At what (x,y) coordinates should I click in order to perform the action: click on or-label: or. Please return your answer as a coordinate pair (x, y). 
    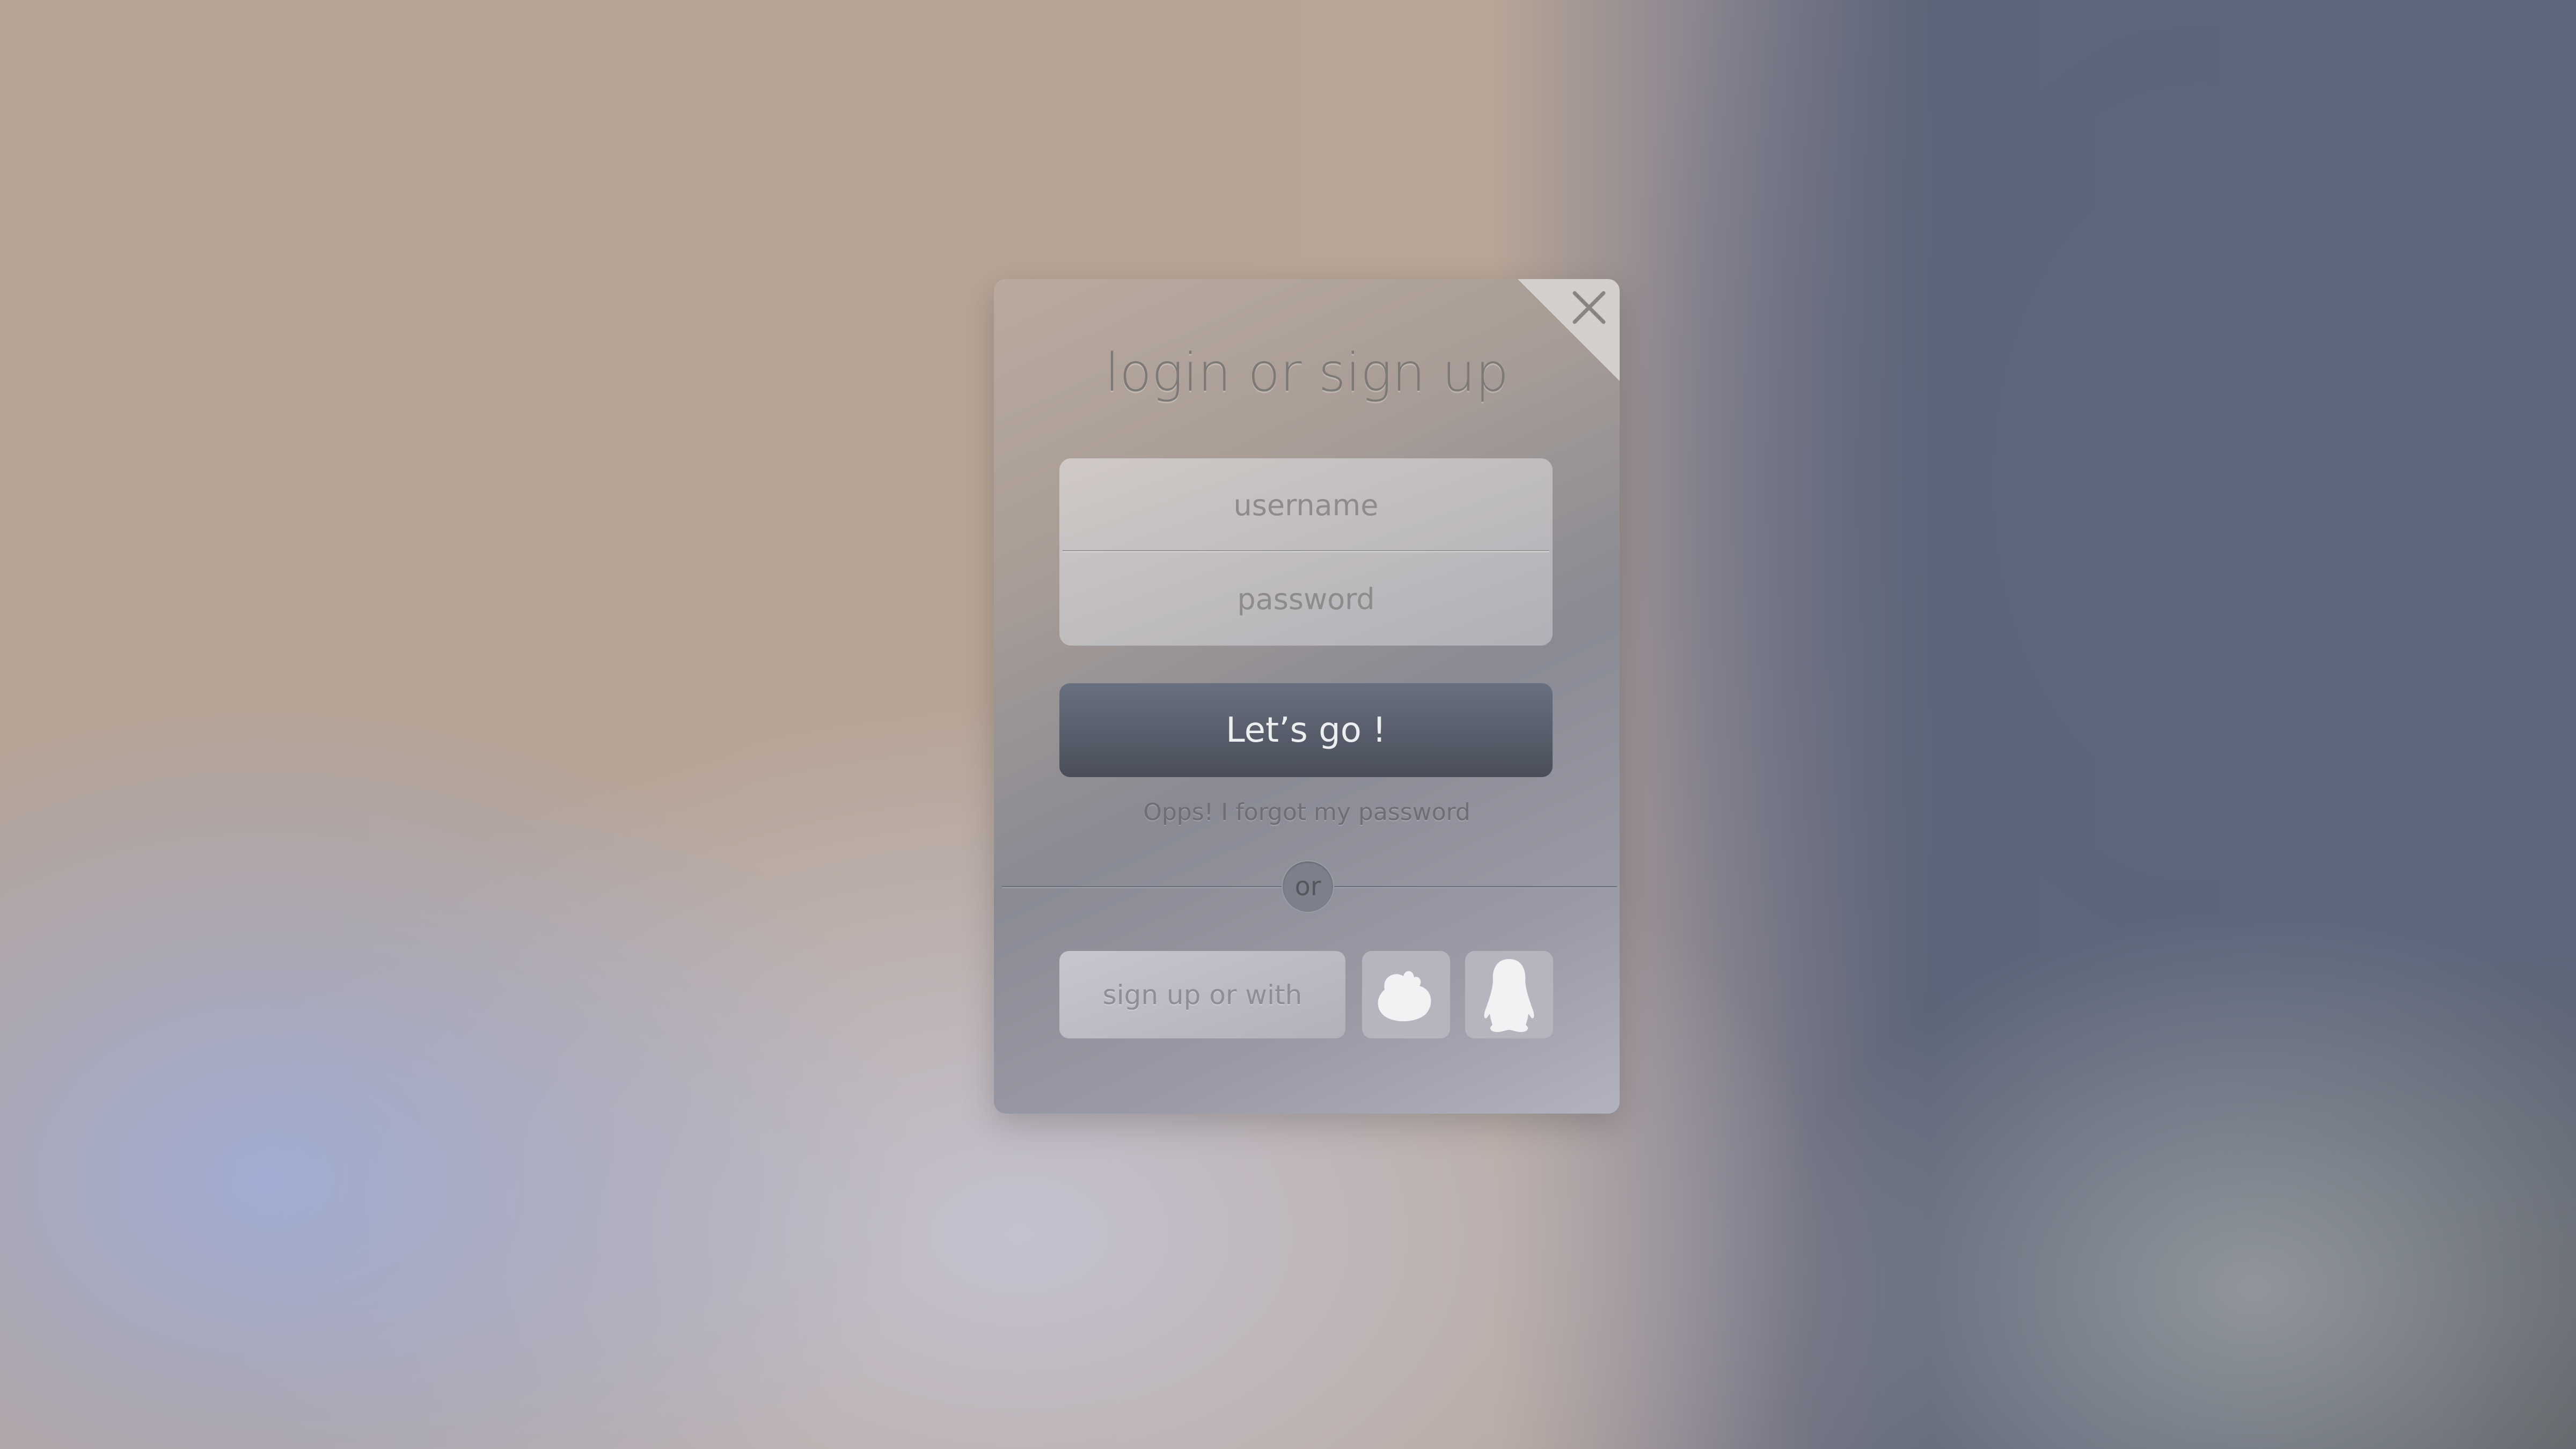
    Looking at the image, I should click on (1307, 887).